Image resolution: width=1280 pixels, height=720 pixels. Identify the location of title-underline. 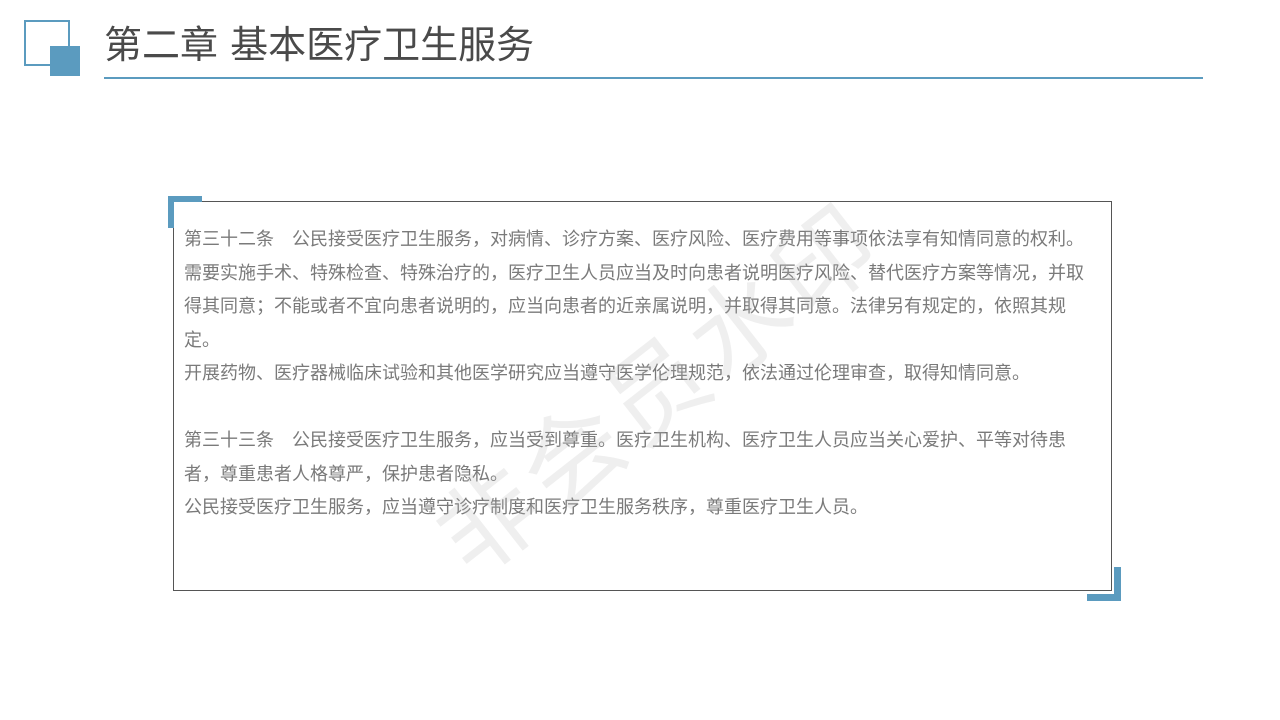
(653, 78).